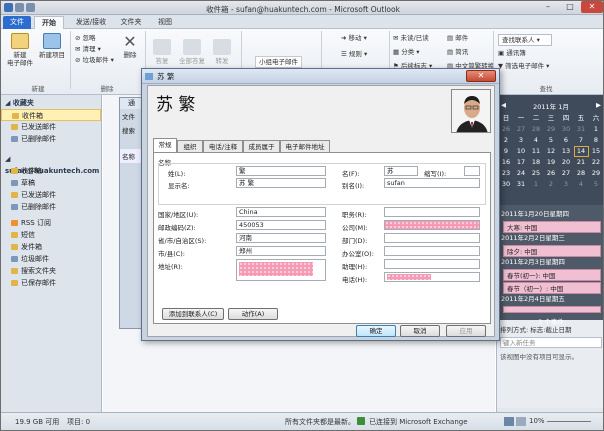 The height and width of the screenshot is (431, 604). I want to click on first-name-field: 苏, so click(401, 171).